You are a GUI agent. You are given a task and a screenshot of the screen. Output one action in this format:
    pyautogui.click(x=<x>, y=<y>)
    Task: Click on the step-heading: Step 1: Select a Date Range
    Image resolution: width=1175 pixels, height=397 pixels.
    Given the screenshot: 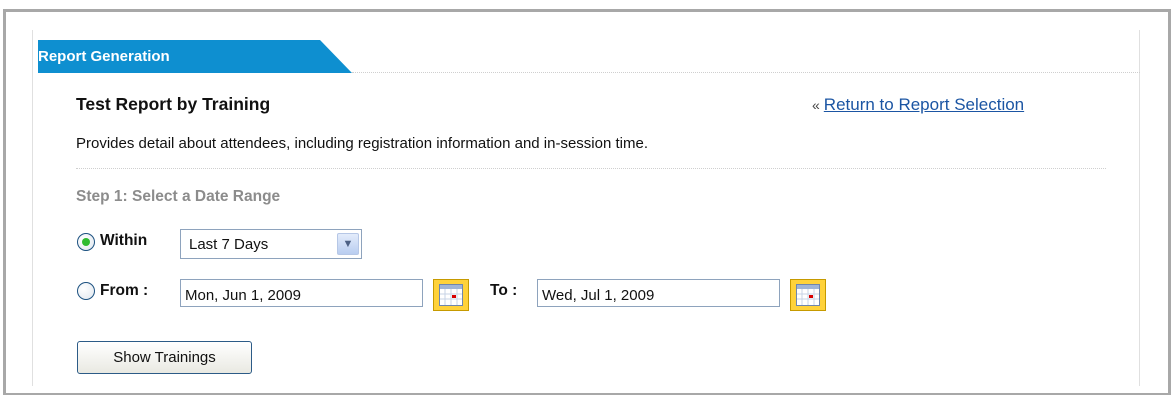 What is the action you would take?
    pyautogui.click(x=178, y=196)
    